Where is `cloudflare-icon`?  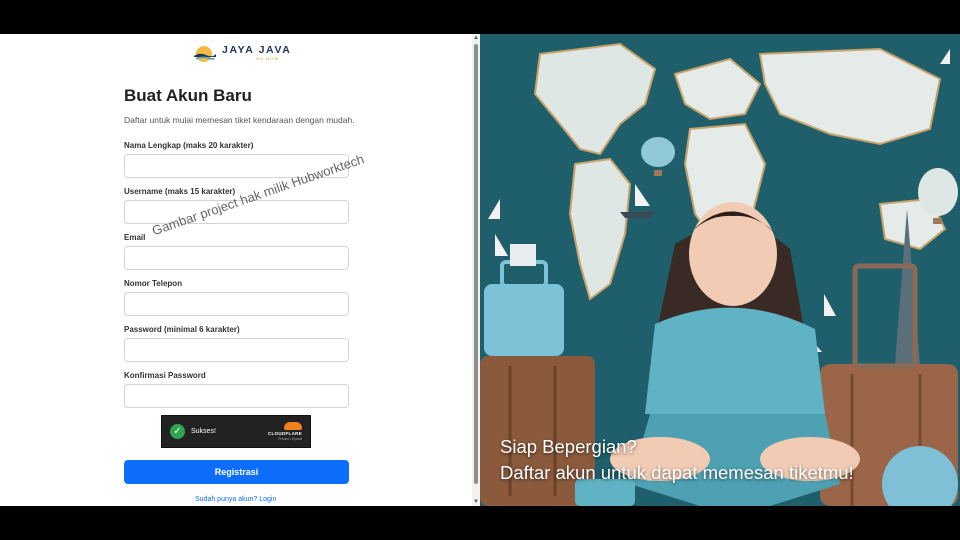
cloudflare-icon is located at coordinates (293, 426).